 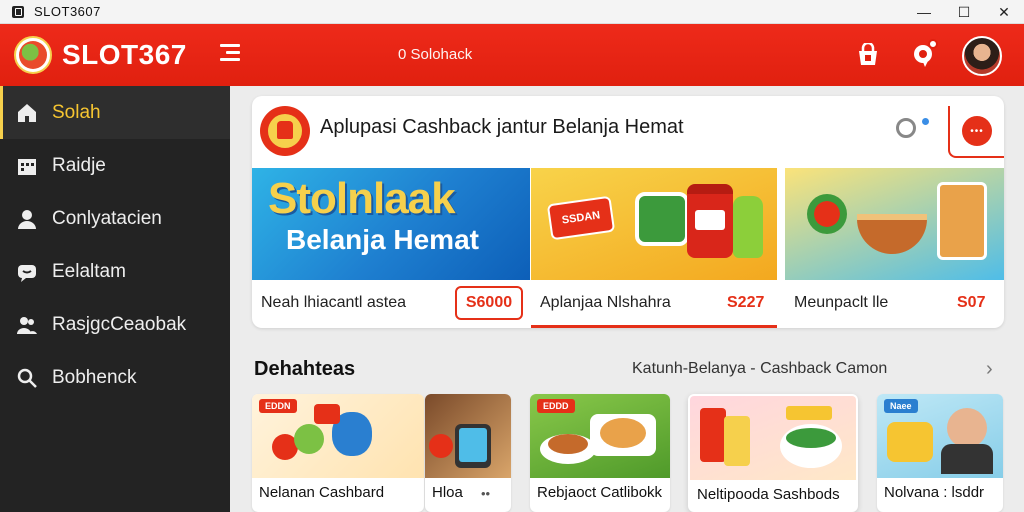 What do you see at coordinates (322, 492) in the screenshot?
I see `product-name: Nelanan Cashbard` at bounding box center [322, 492].